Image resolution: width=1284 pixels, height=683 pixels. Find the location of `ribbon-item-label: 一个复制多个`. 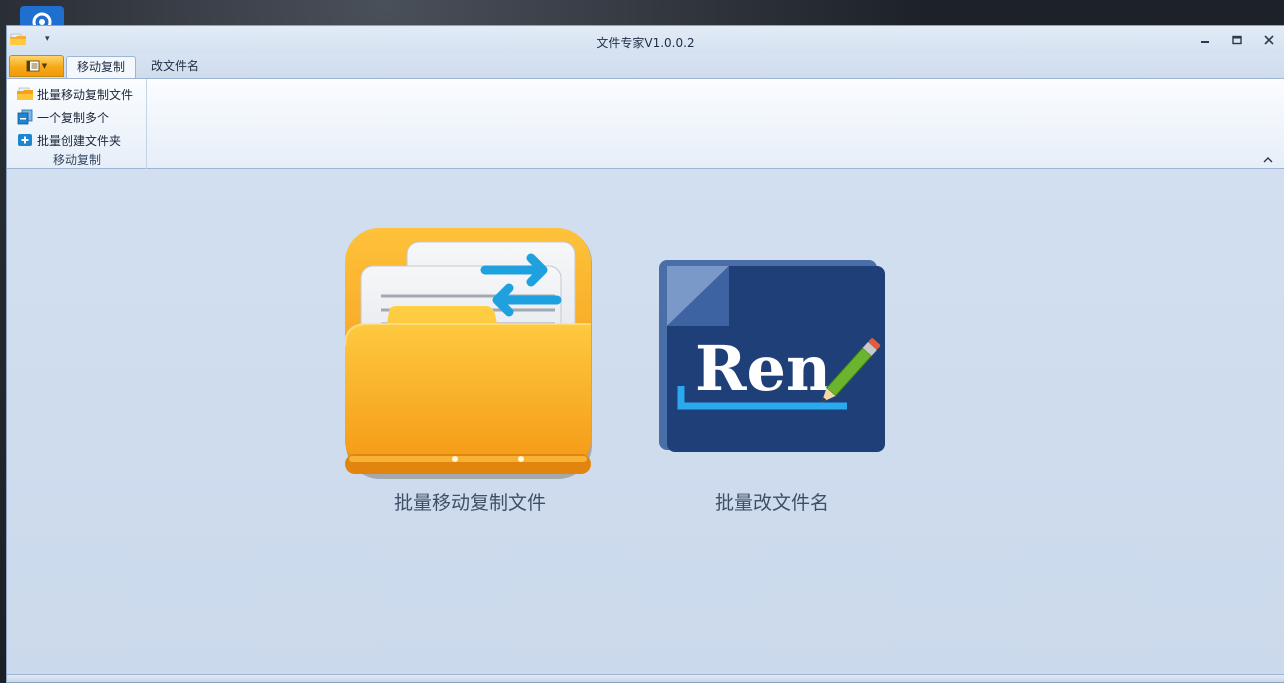

ribbon-item-label: 一个复制多个 is located at coordinates (73, 117).